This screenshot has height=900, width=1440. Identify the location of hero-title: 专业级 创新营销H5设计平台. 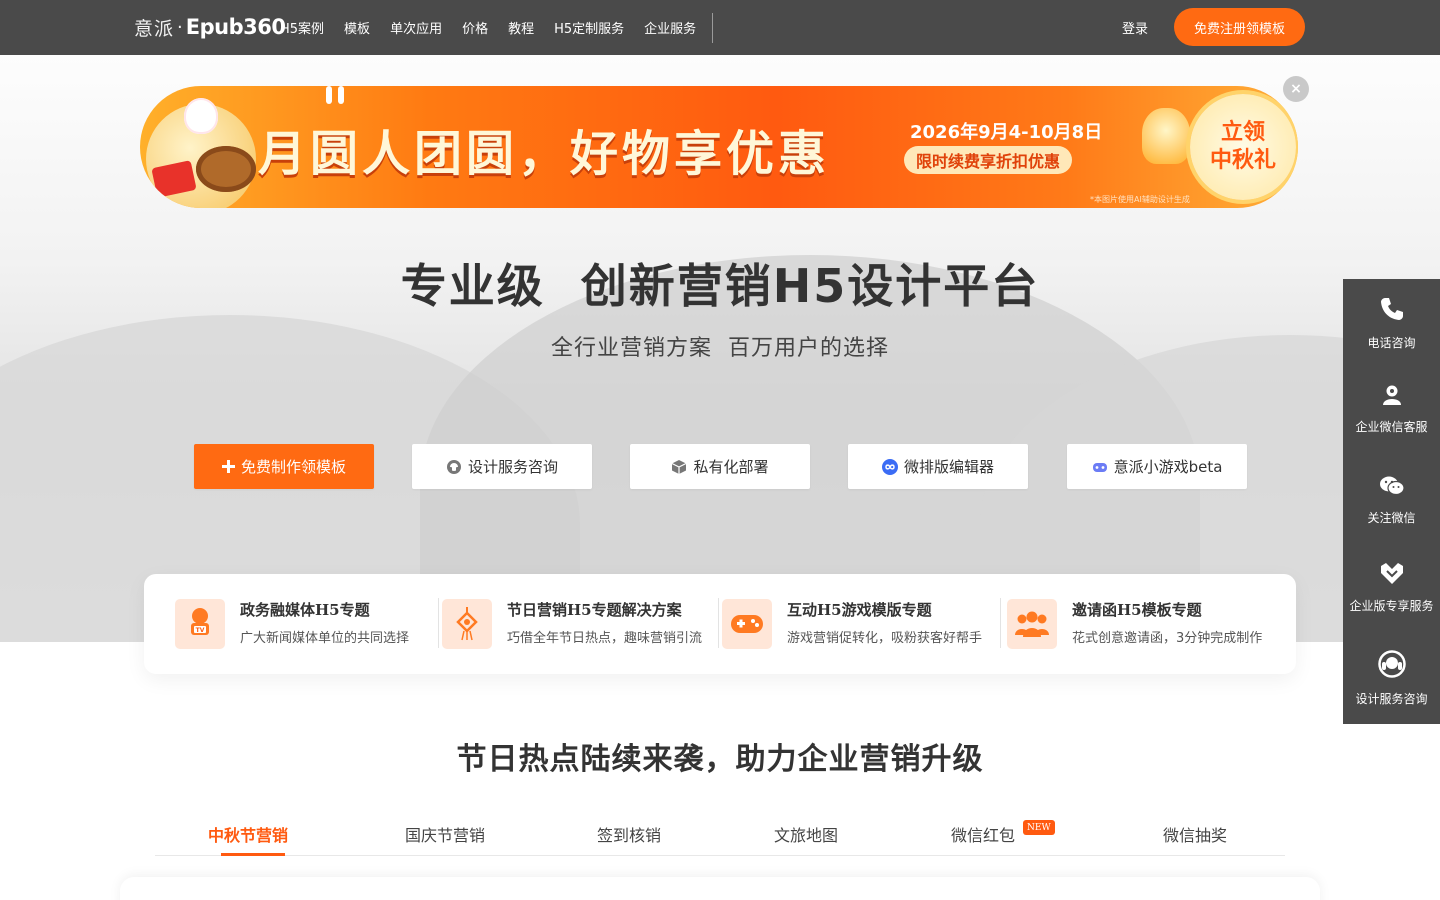
(720, 286).